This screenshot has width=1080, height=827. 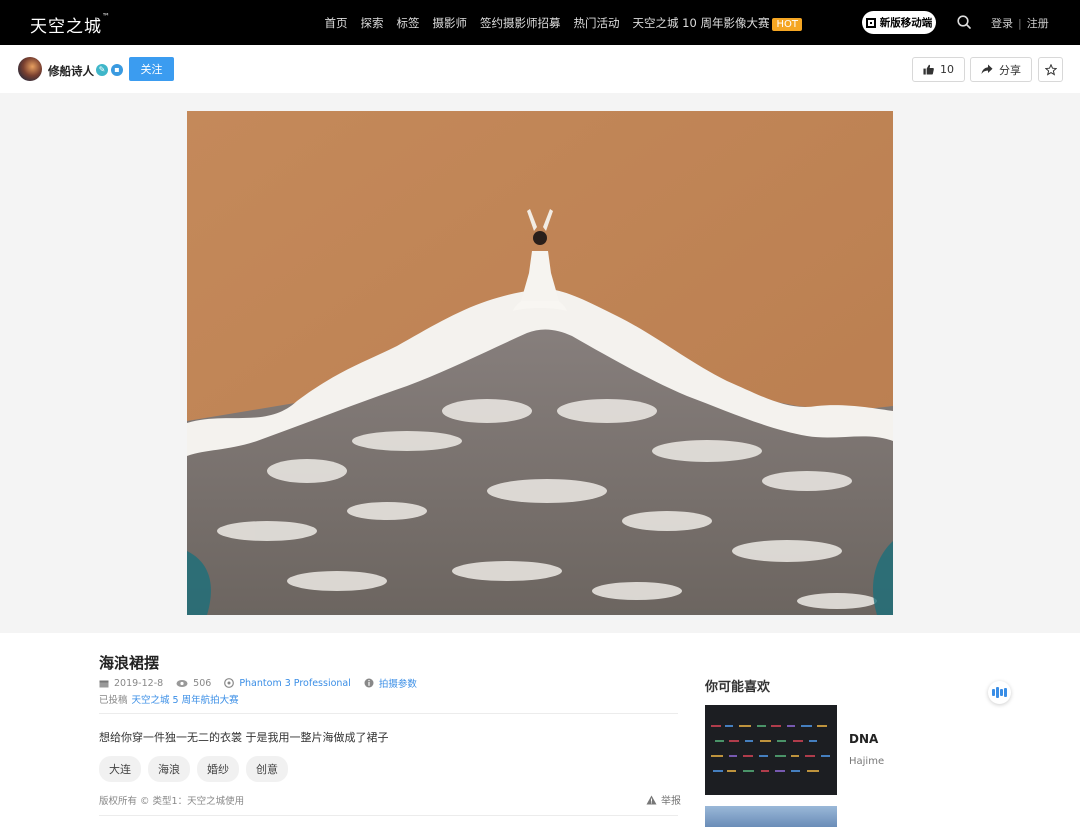 I want to click on photo-description: 想给你穿一件独一无二的衣裳 于是我用一整片海做成了裙子, so click(x=244, y=737).